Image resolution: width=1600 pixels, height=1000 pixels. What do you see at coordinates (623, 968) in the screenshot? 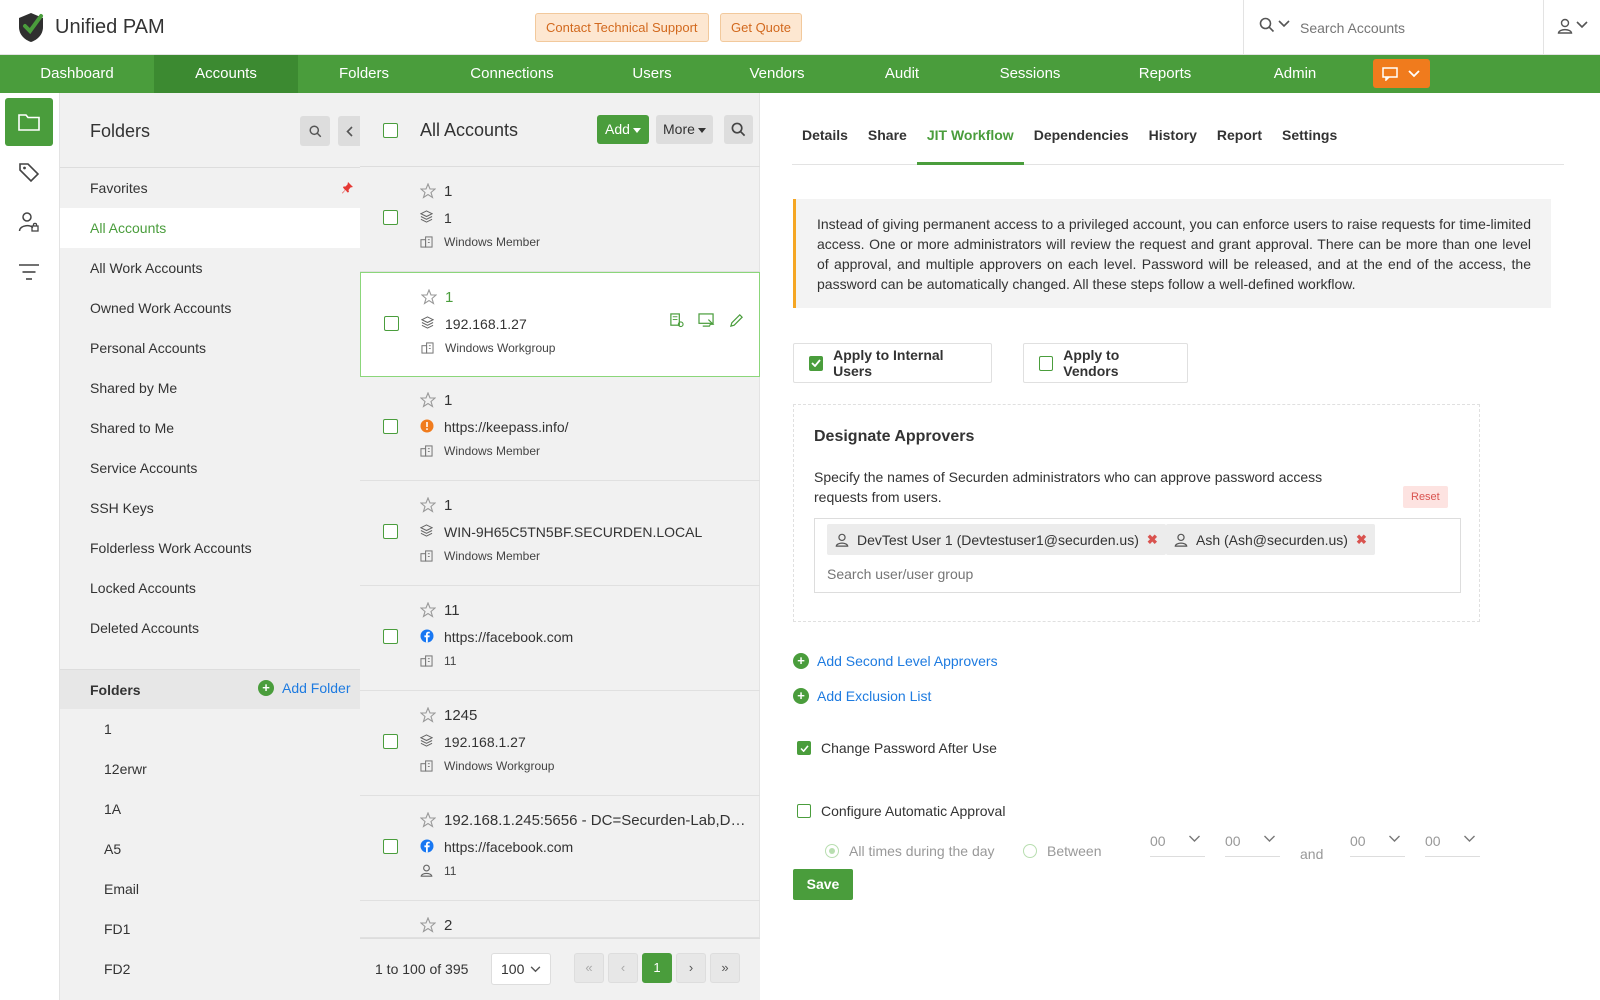
I see `prev-page-button: ‹` at bounding box center [623, 968].